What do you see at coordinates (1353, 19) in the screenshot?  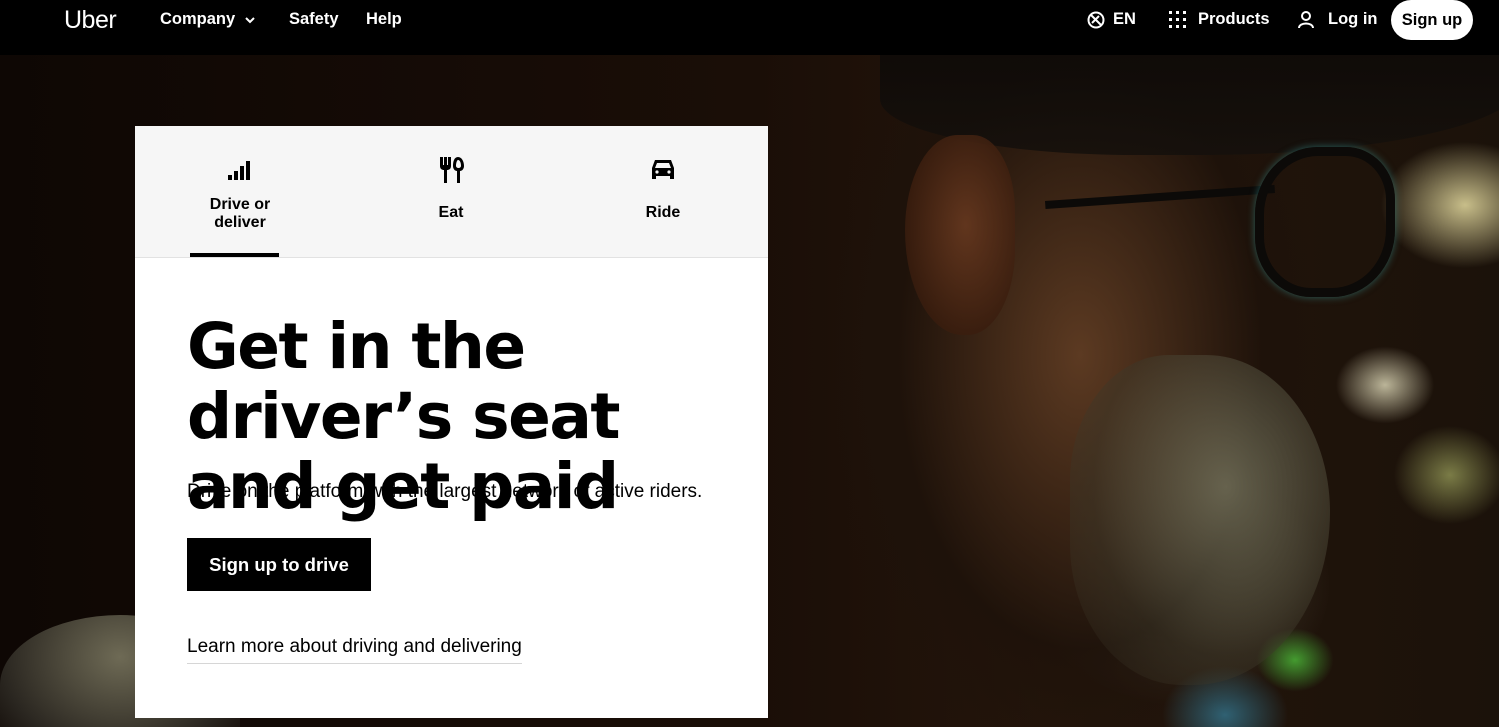 I see `login-label: Log in` at bounding box center [1353, 19].